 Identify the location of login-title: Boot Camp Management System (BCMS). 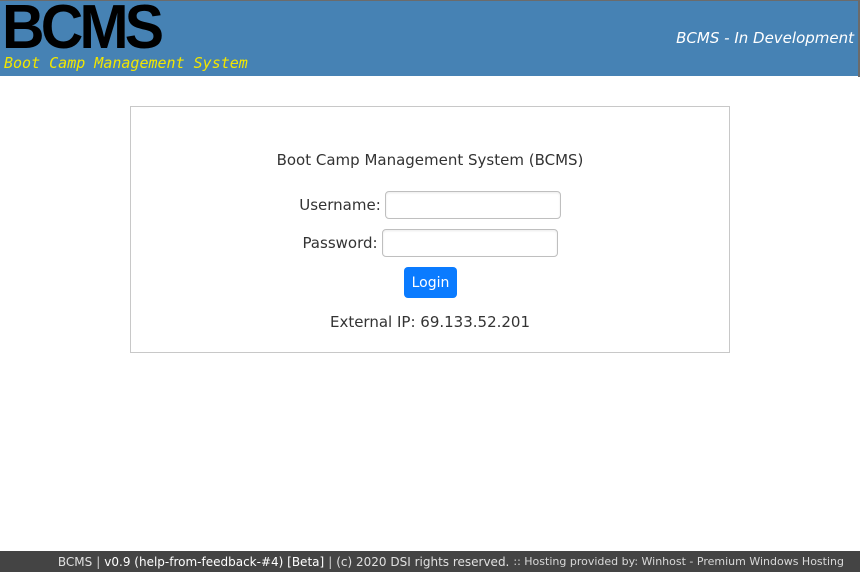
(430, 160).